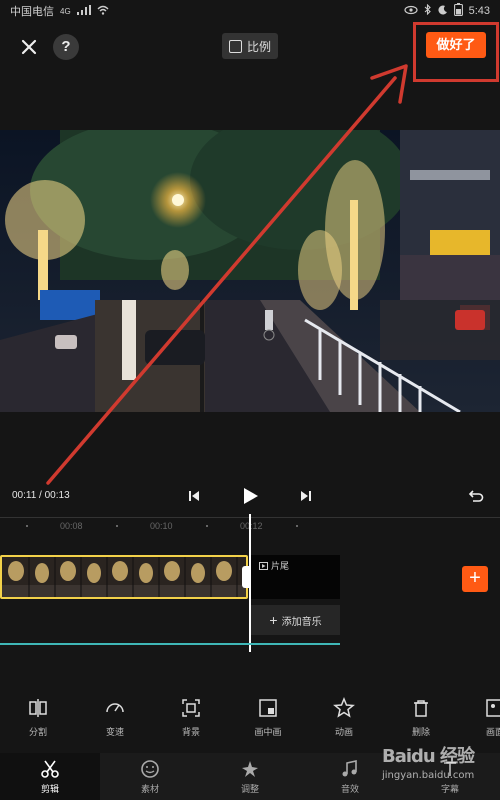 The image size is (500, 800). I want to click on playhead, so click(250, 583).